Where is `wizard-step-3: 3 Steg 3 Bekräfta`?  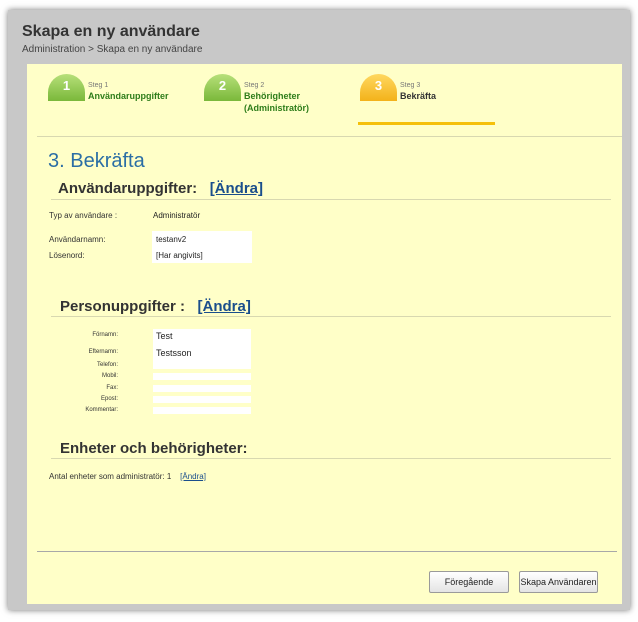
wizard-step-3: 3 Steg 3 Bekräfta is located at coordinates (430, 94).